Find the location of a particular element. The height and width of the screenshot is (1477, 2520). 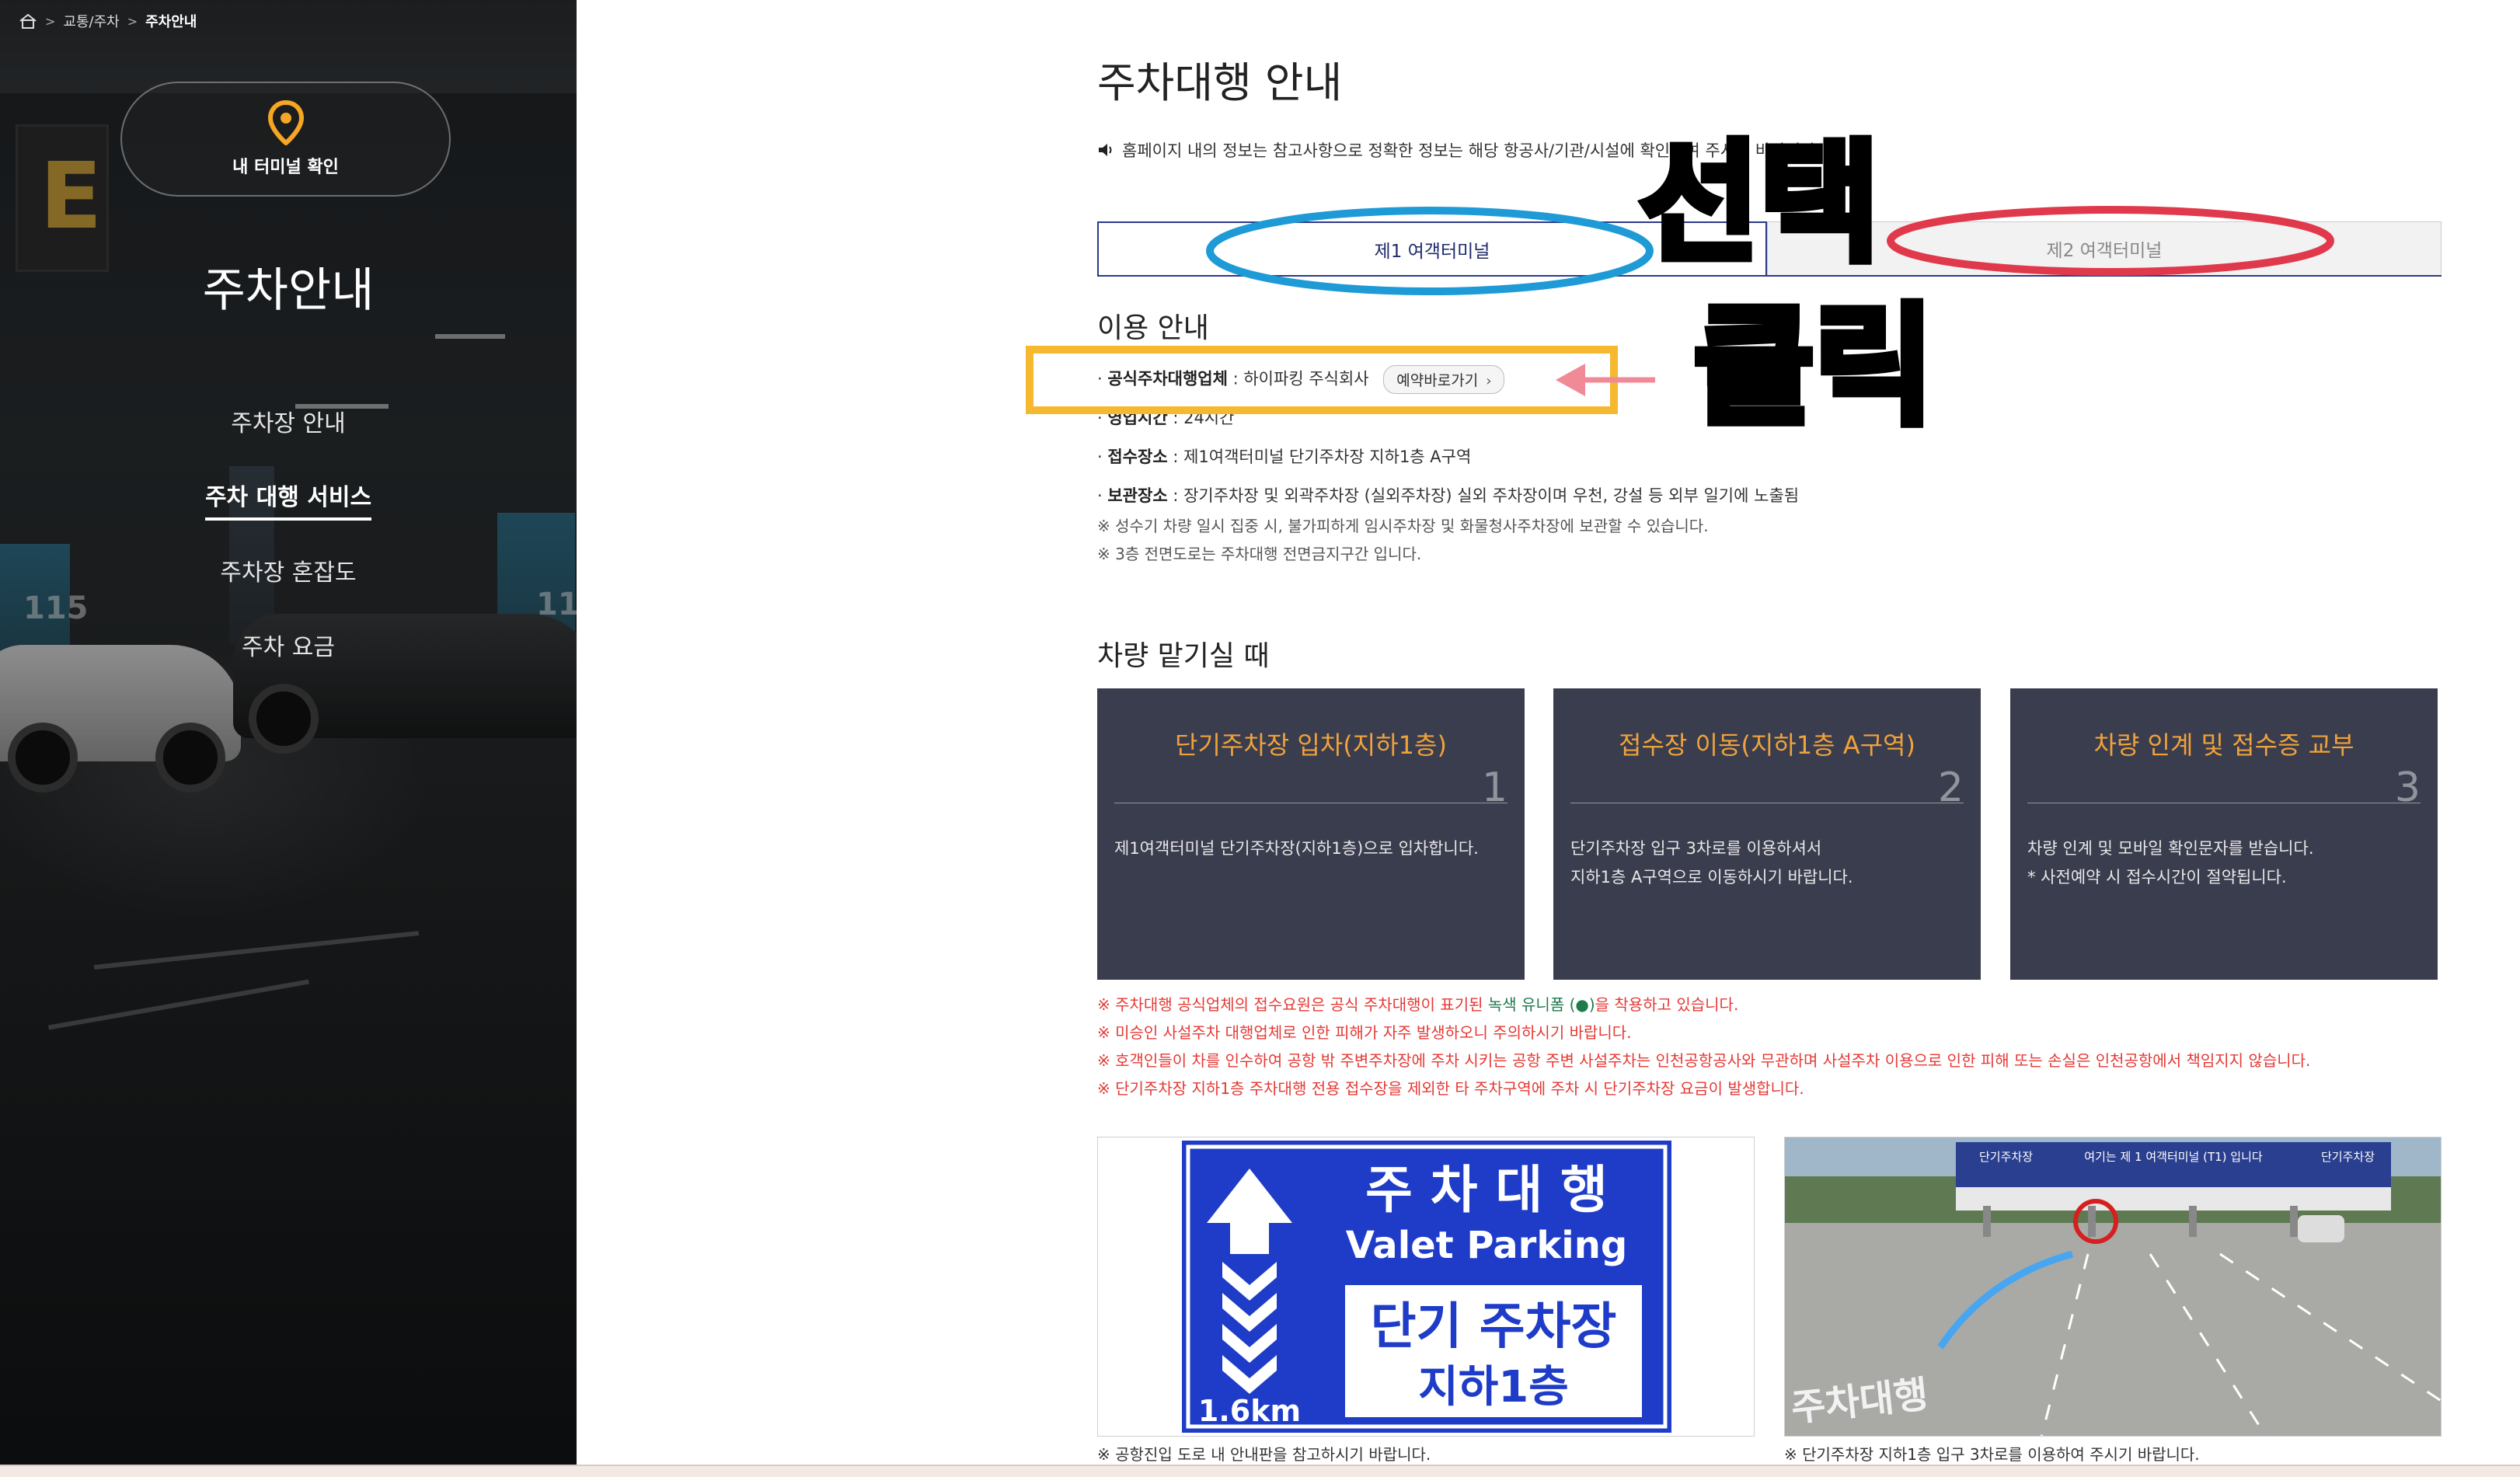

breadcrumb-section: 교통/주차 is located at coordinates (91, 21).